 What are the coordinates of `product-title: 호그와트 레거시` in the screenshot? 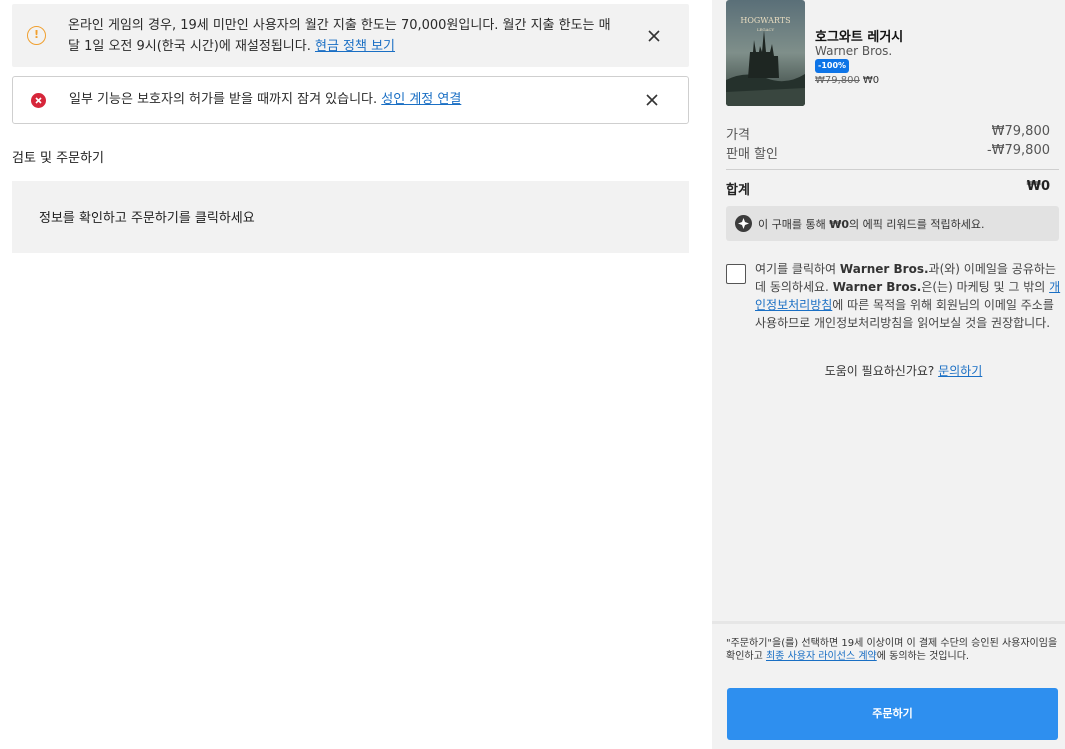 It's located at (859, 37).